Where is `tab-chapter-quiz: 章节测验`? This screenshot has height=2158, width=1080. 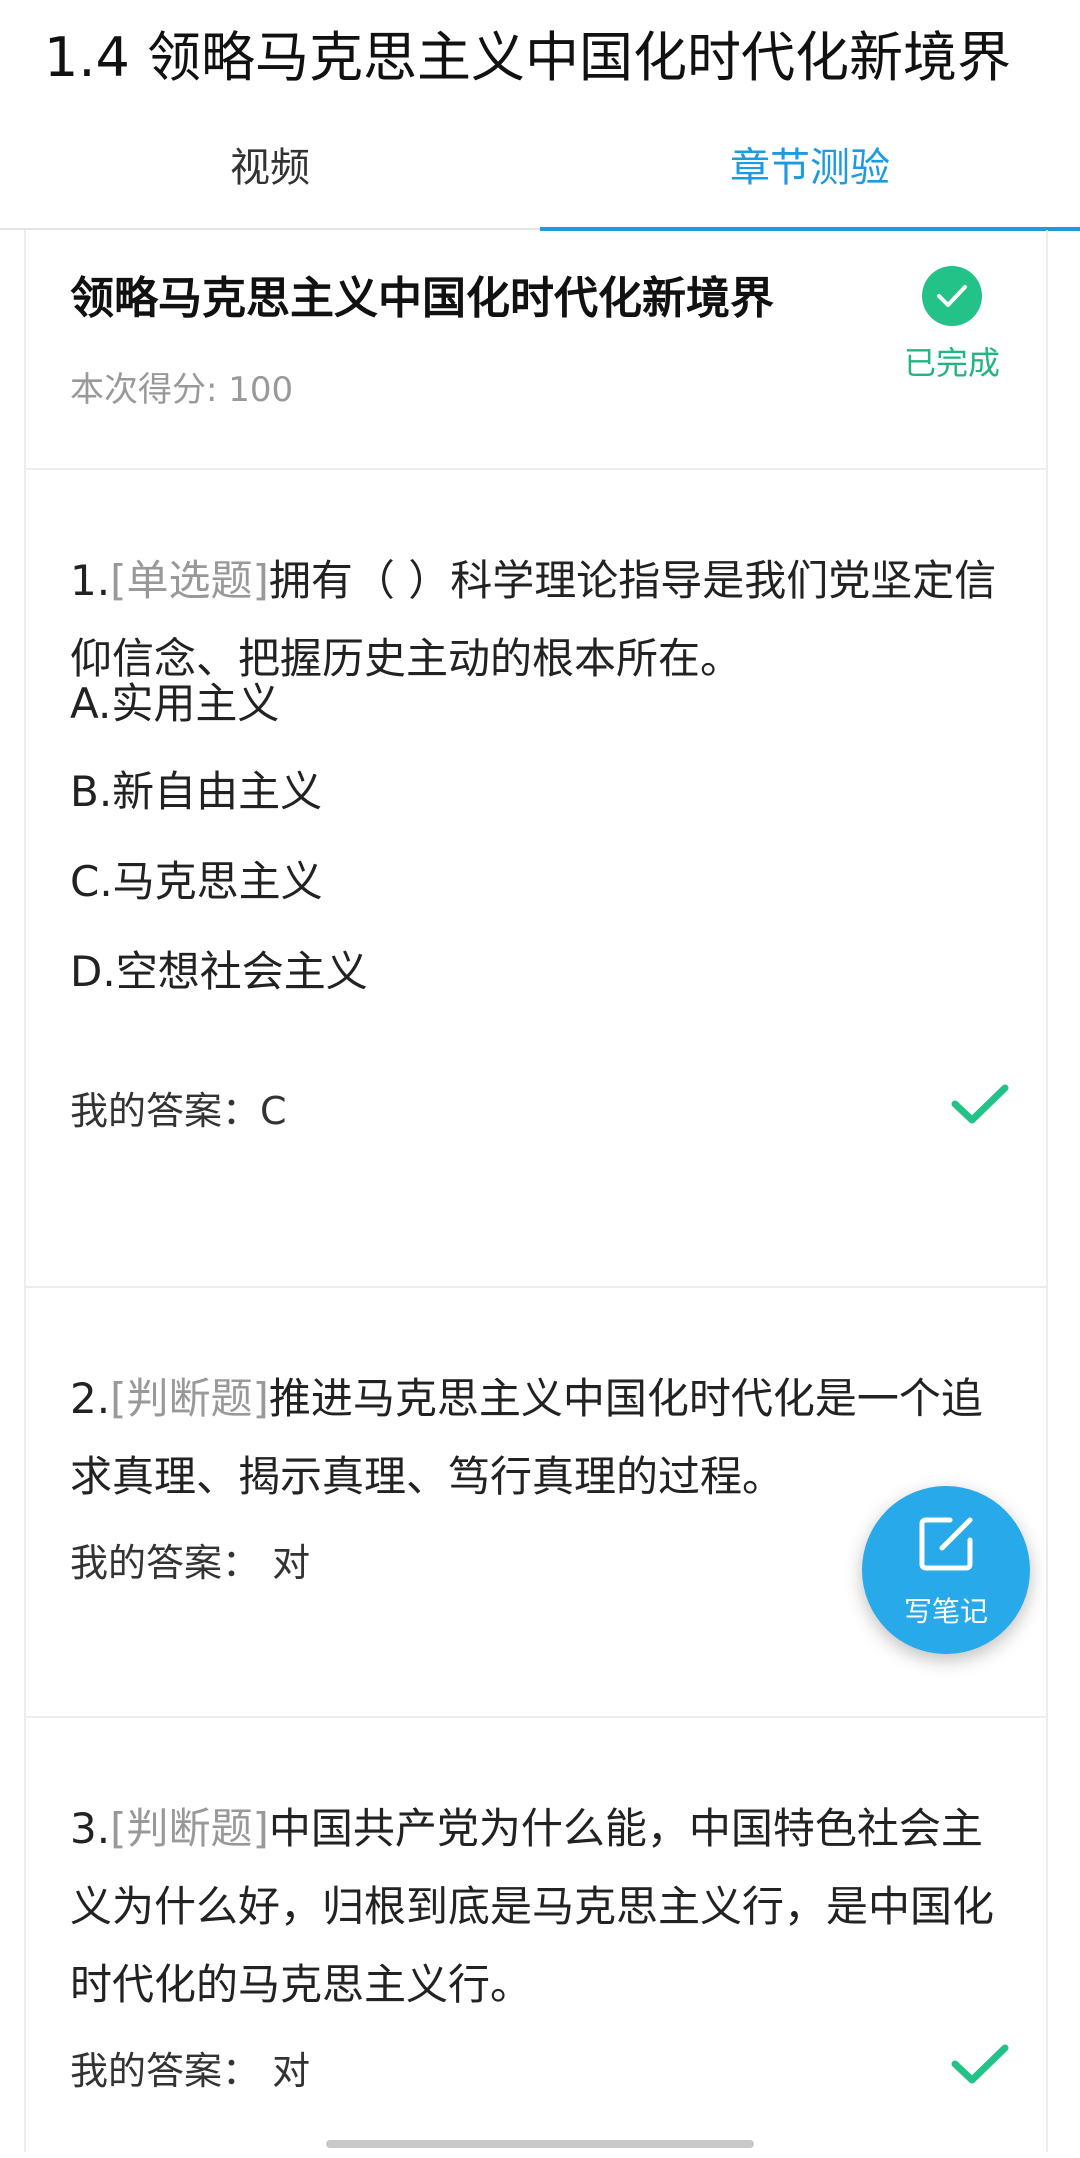 tab-chapter-quiz: 章节测验 is located at coordinates (810, 168).